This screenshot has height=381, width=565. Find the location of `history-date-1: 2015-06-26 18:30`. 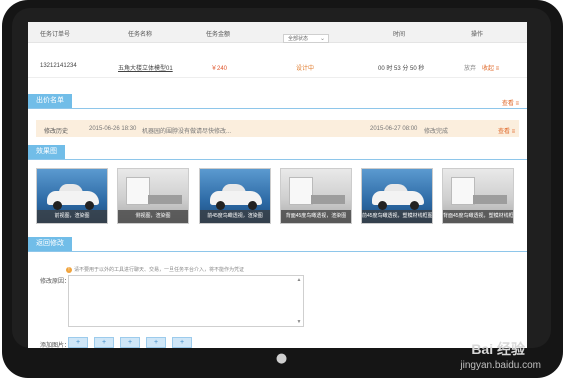

history-date-1: 2015-06-26 18:30 is located at coordinates (113, 129).